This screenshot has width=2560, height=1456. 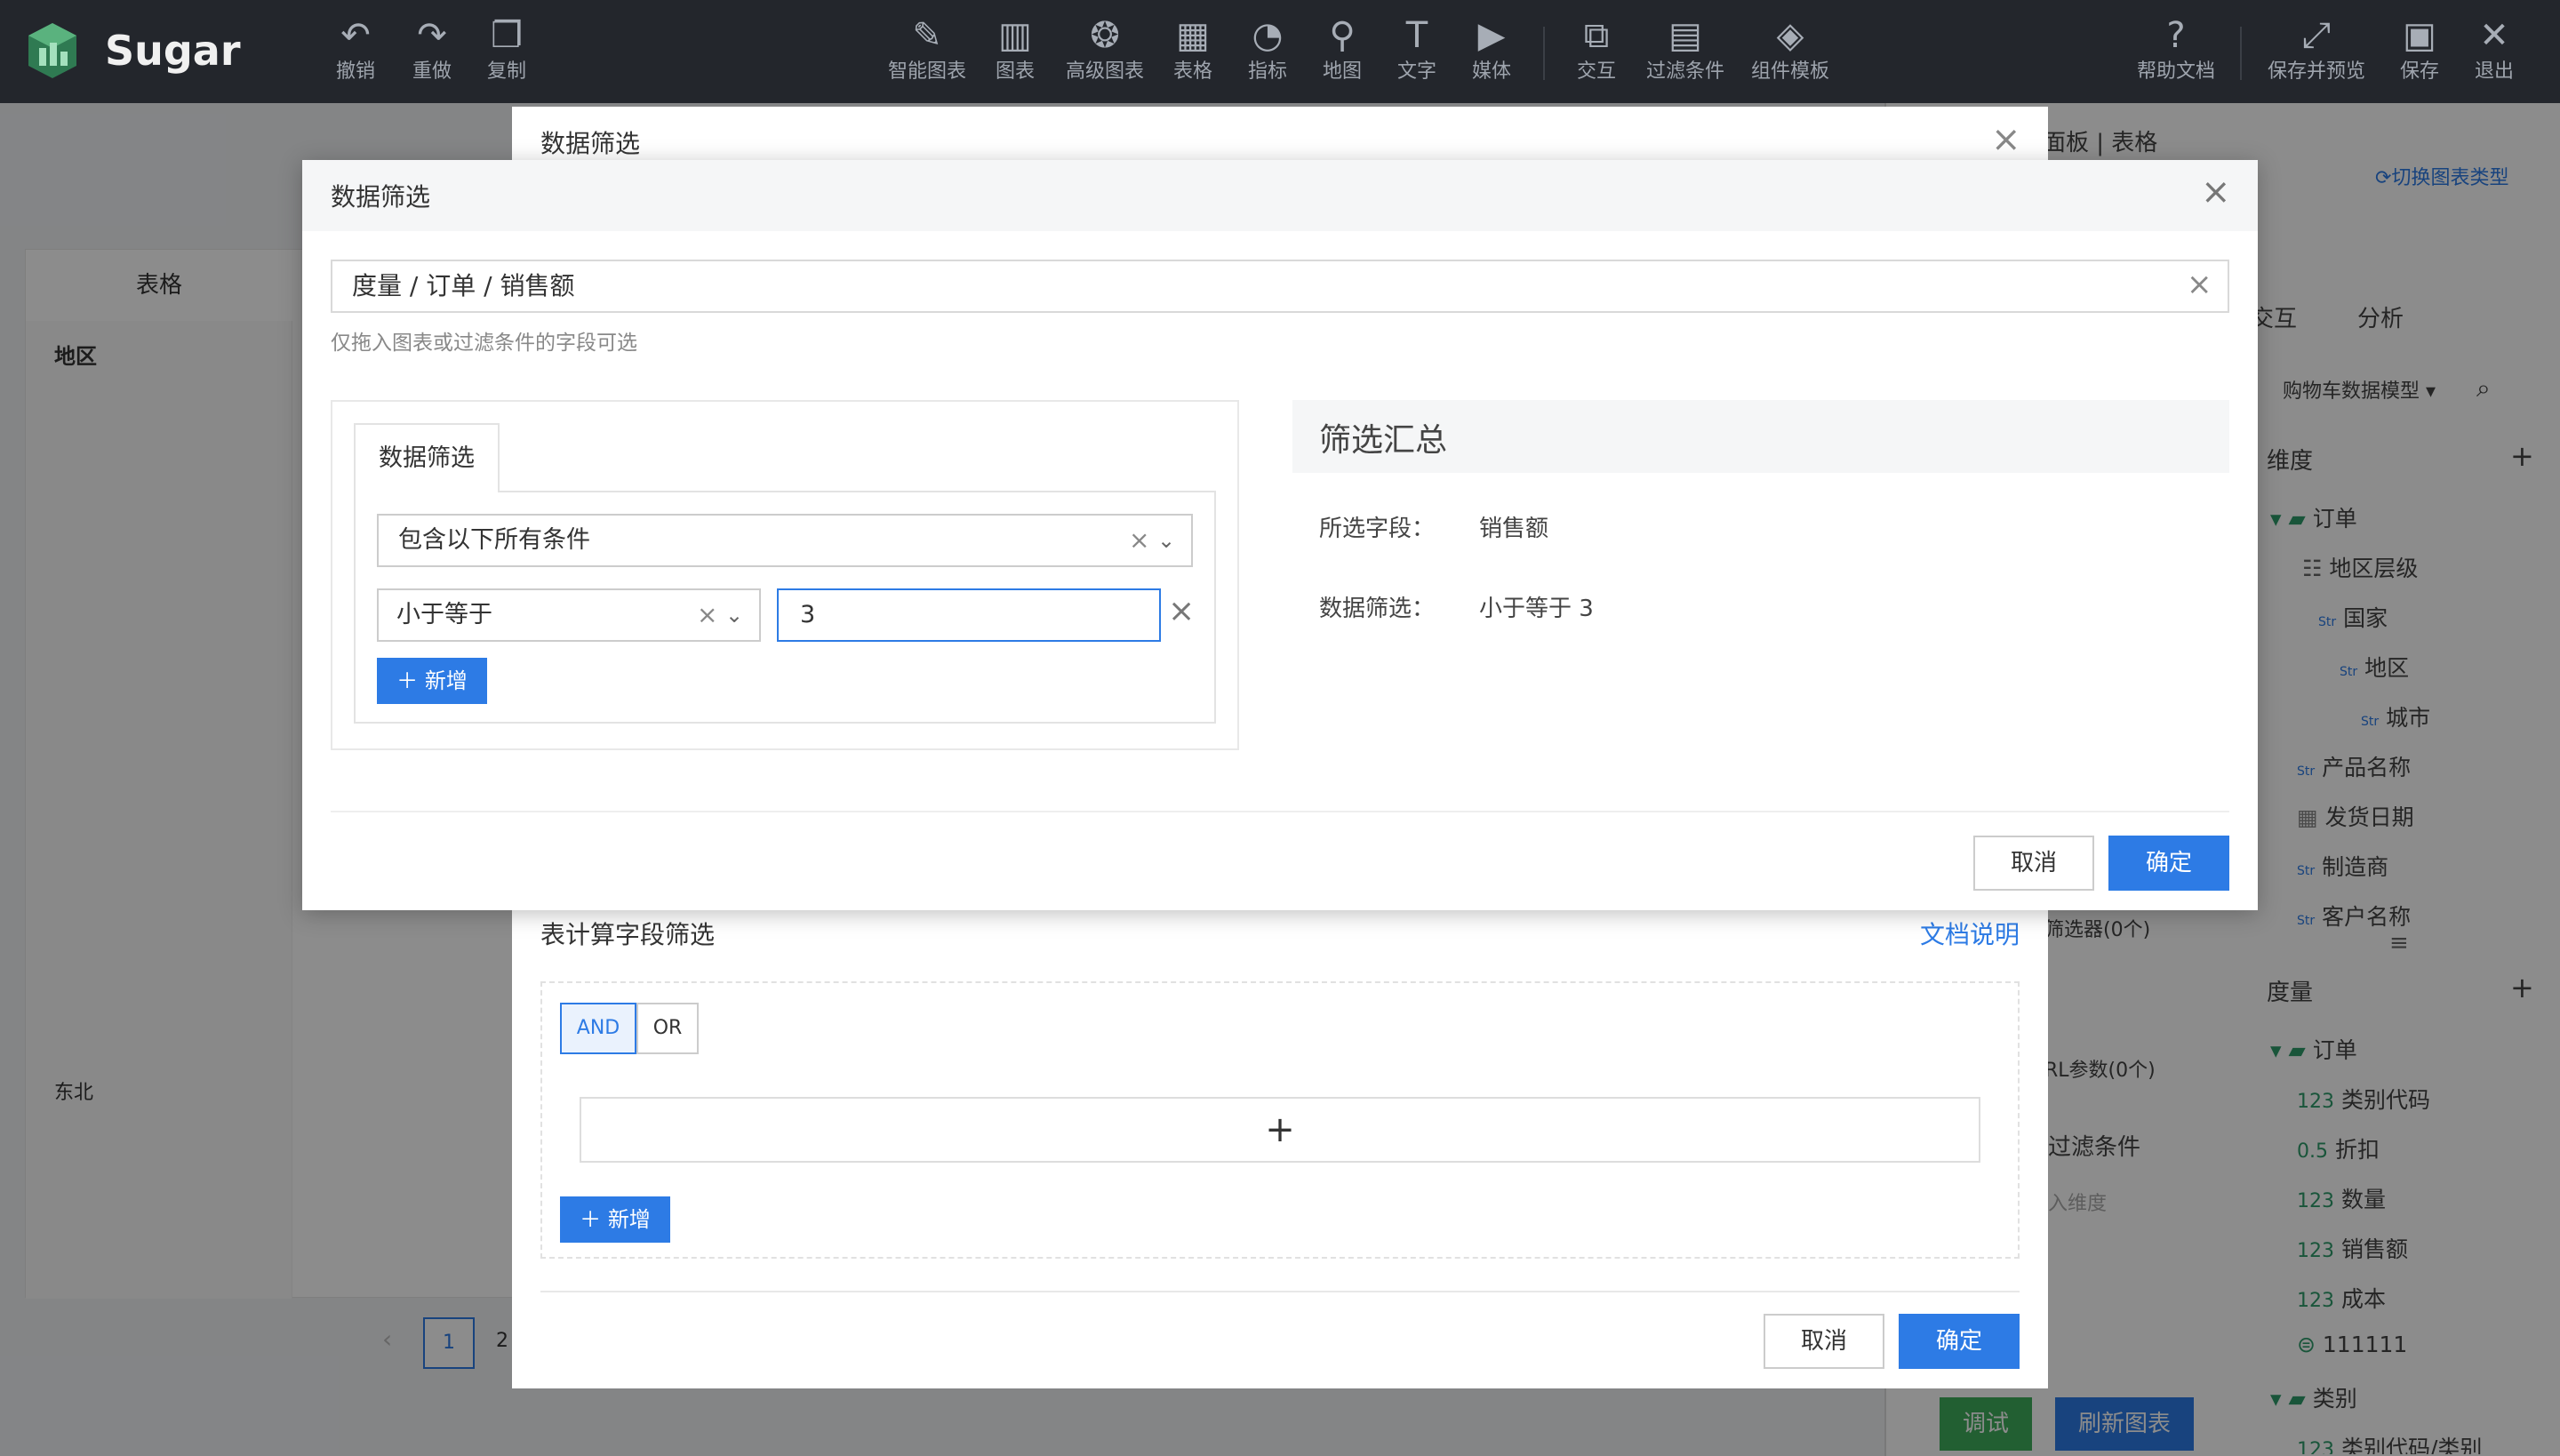 I want to click on doc-link: 文档说明, so click(x=1970, y=933).